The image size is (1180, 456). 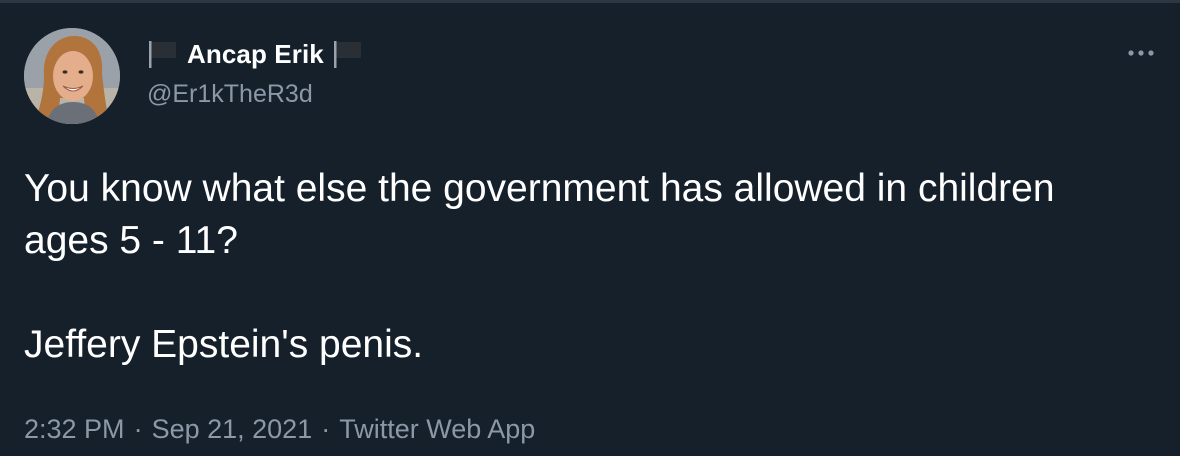 I want to click on more-options-button, so click(x=1141, y=53).